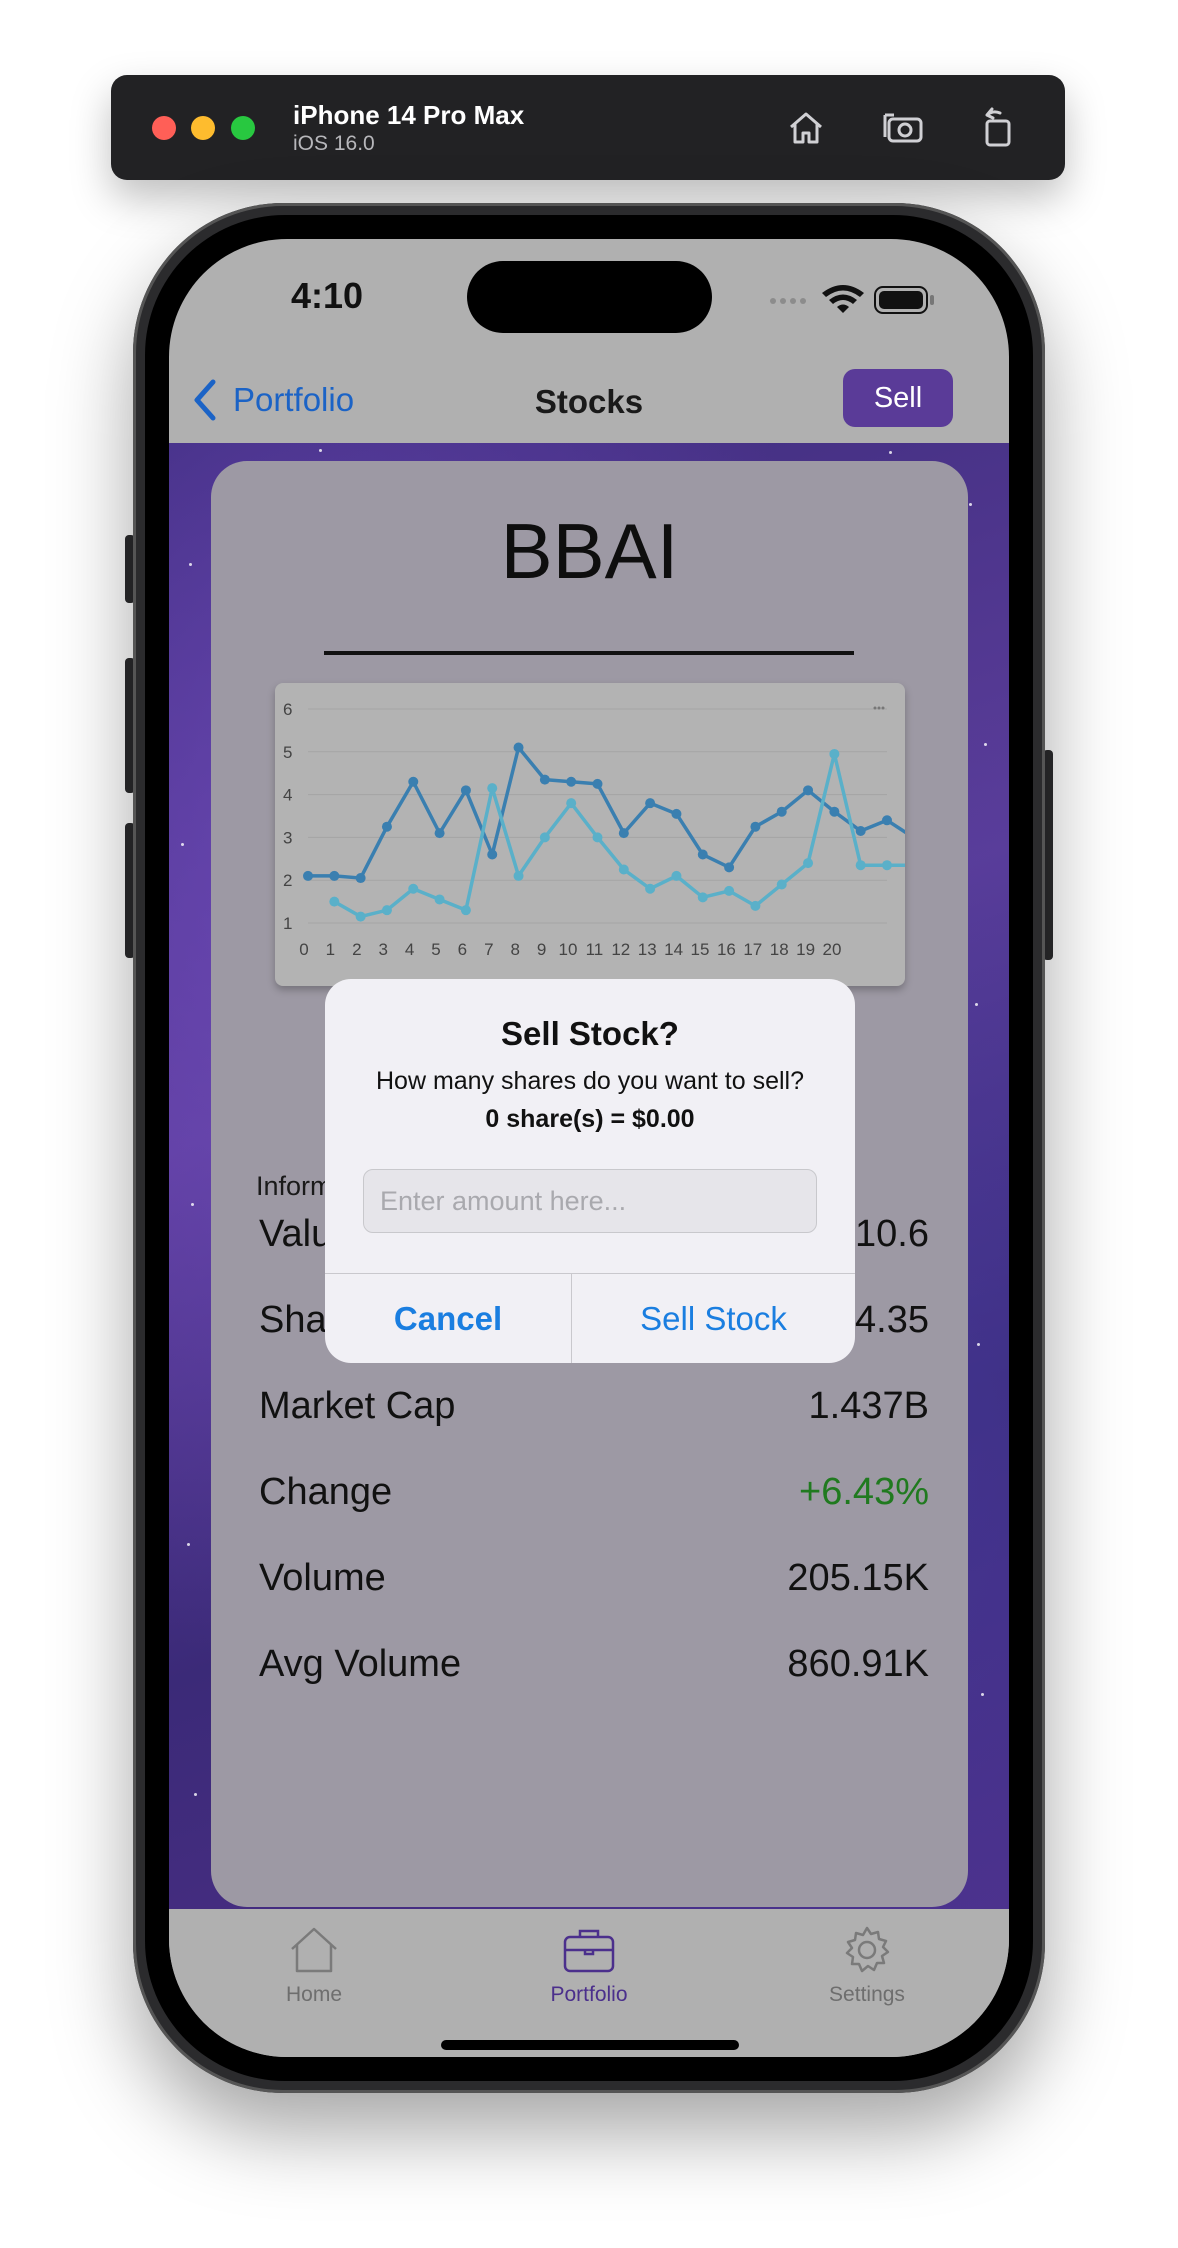 The height and width of the screenshot is (2248, 1178). Describe the element at coordinates (409, 115) in the screenshot. I see `device-name: iPhone 14 Pro Max` at that location.